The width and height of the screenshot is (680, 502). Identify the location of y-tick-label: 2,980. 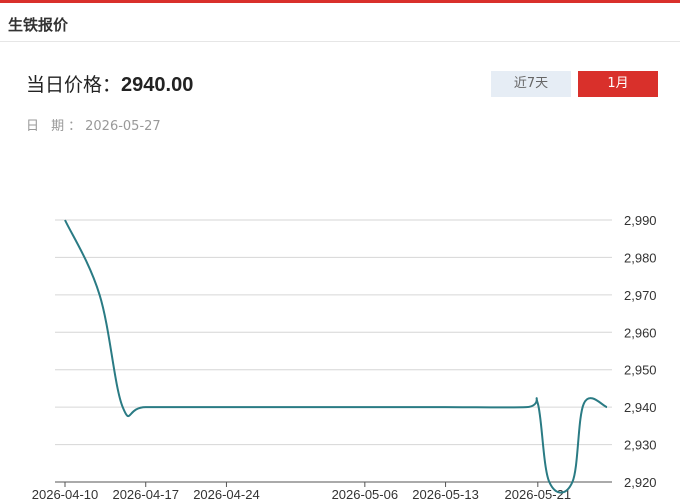
(640, 257).